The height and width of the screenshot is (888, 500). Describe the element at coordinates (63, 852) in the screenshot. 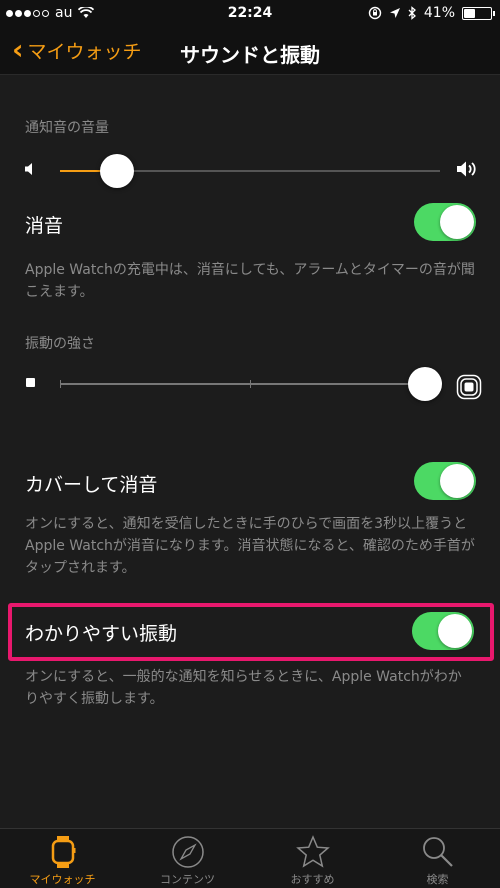

I see `watch-icon` at that location.